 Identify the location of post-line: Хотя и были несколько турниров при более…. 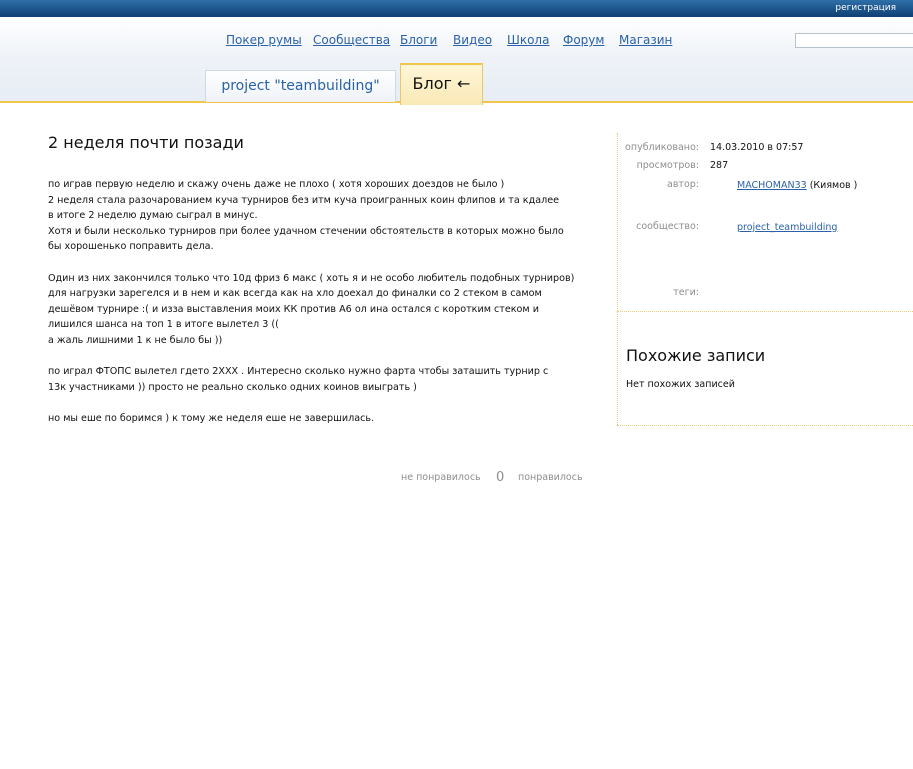
(306, 231).